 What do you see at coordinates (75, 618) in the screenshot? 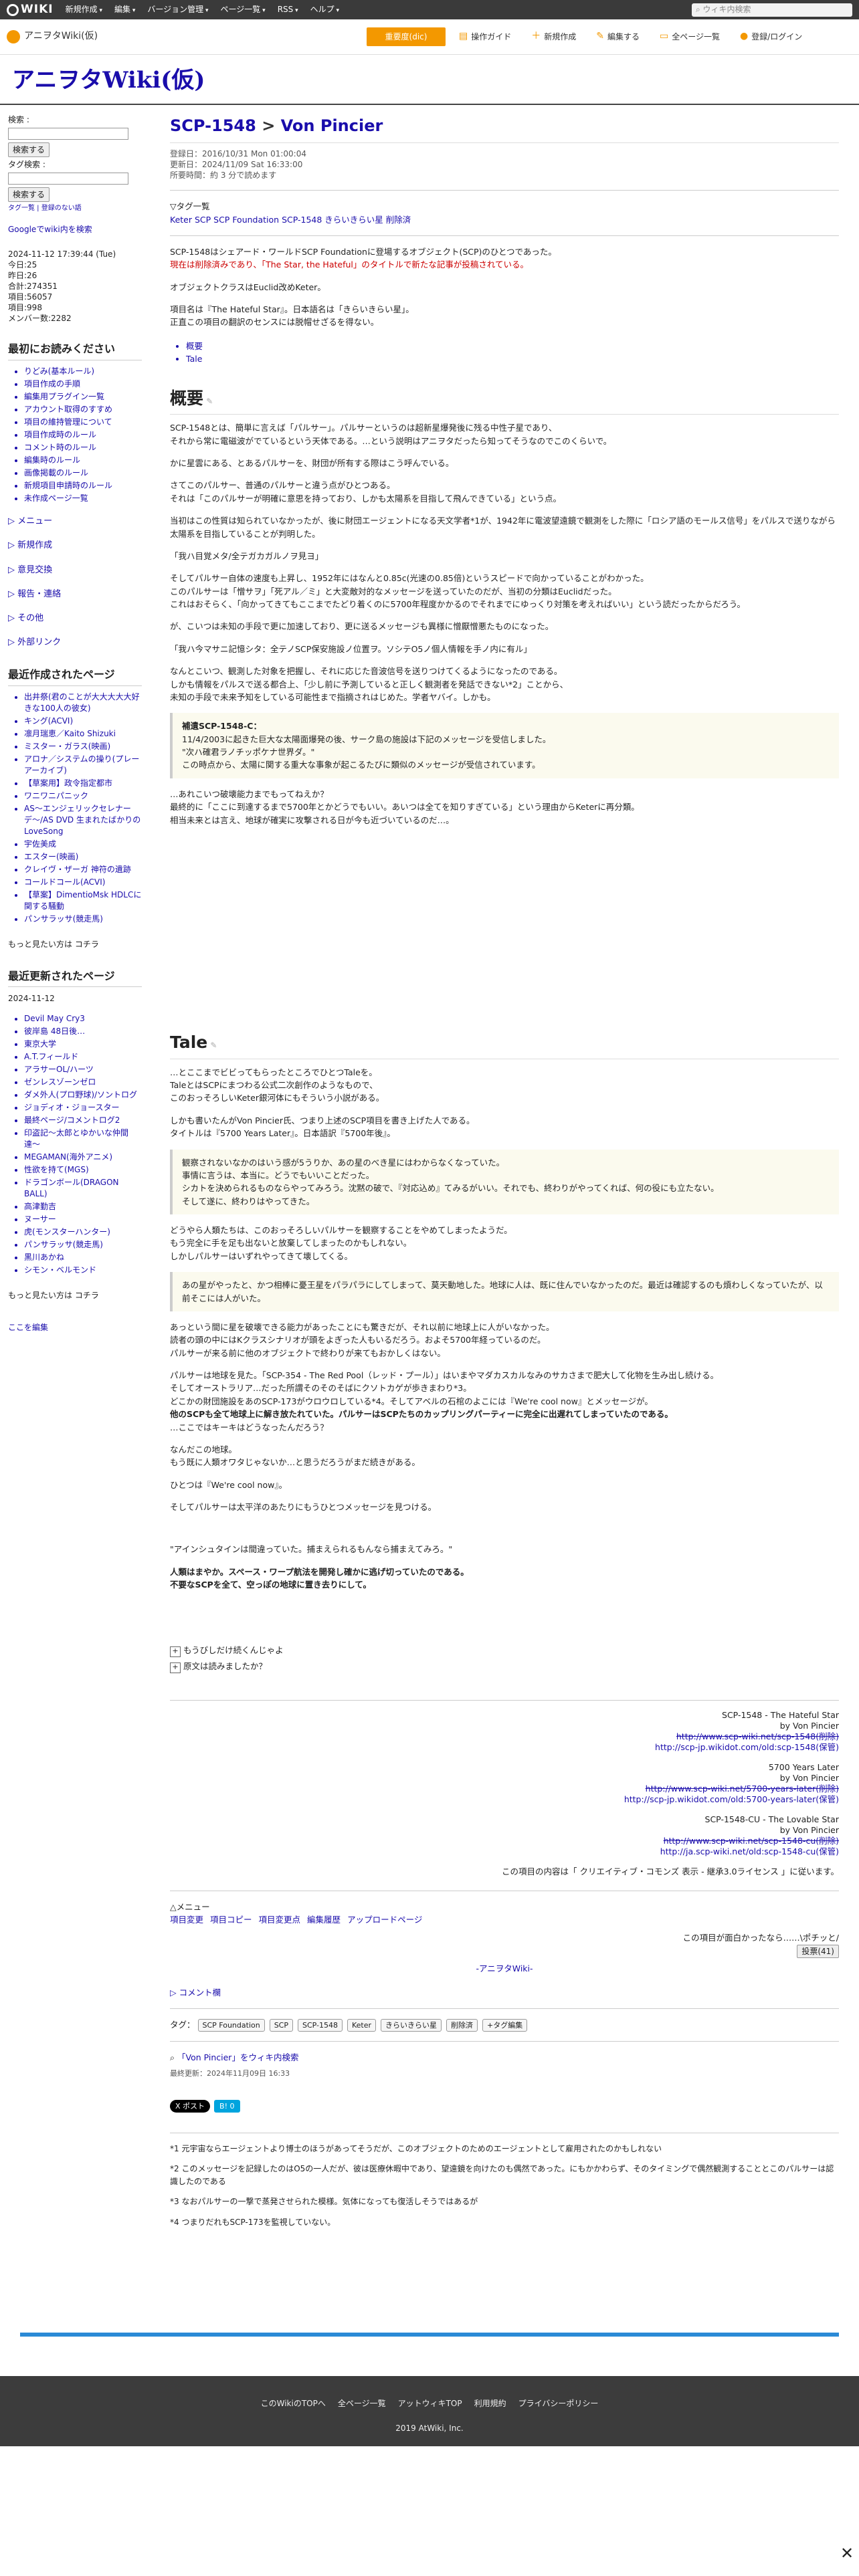
I see `sidebar-other: その他` at bounding box center [75, 618].